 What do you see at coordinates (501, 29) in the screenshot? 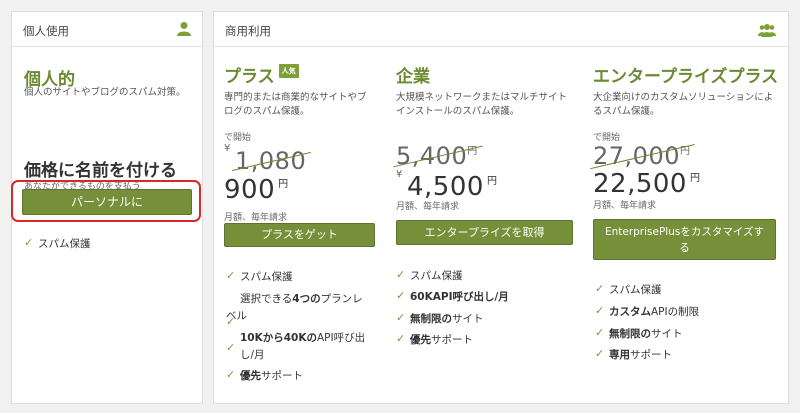
I see `commercial-card-header: 商用利用` at bounding box center [501, 29].